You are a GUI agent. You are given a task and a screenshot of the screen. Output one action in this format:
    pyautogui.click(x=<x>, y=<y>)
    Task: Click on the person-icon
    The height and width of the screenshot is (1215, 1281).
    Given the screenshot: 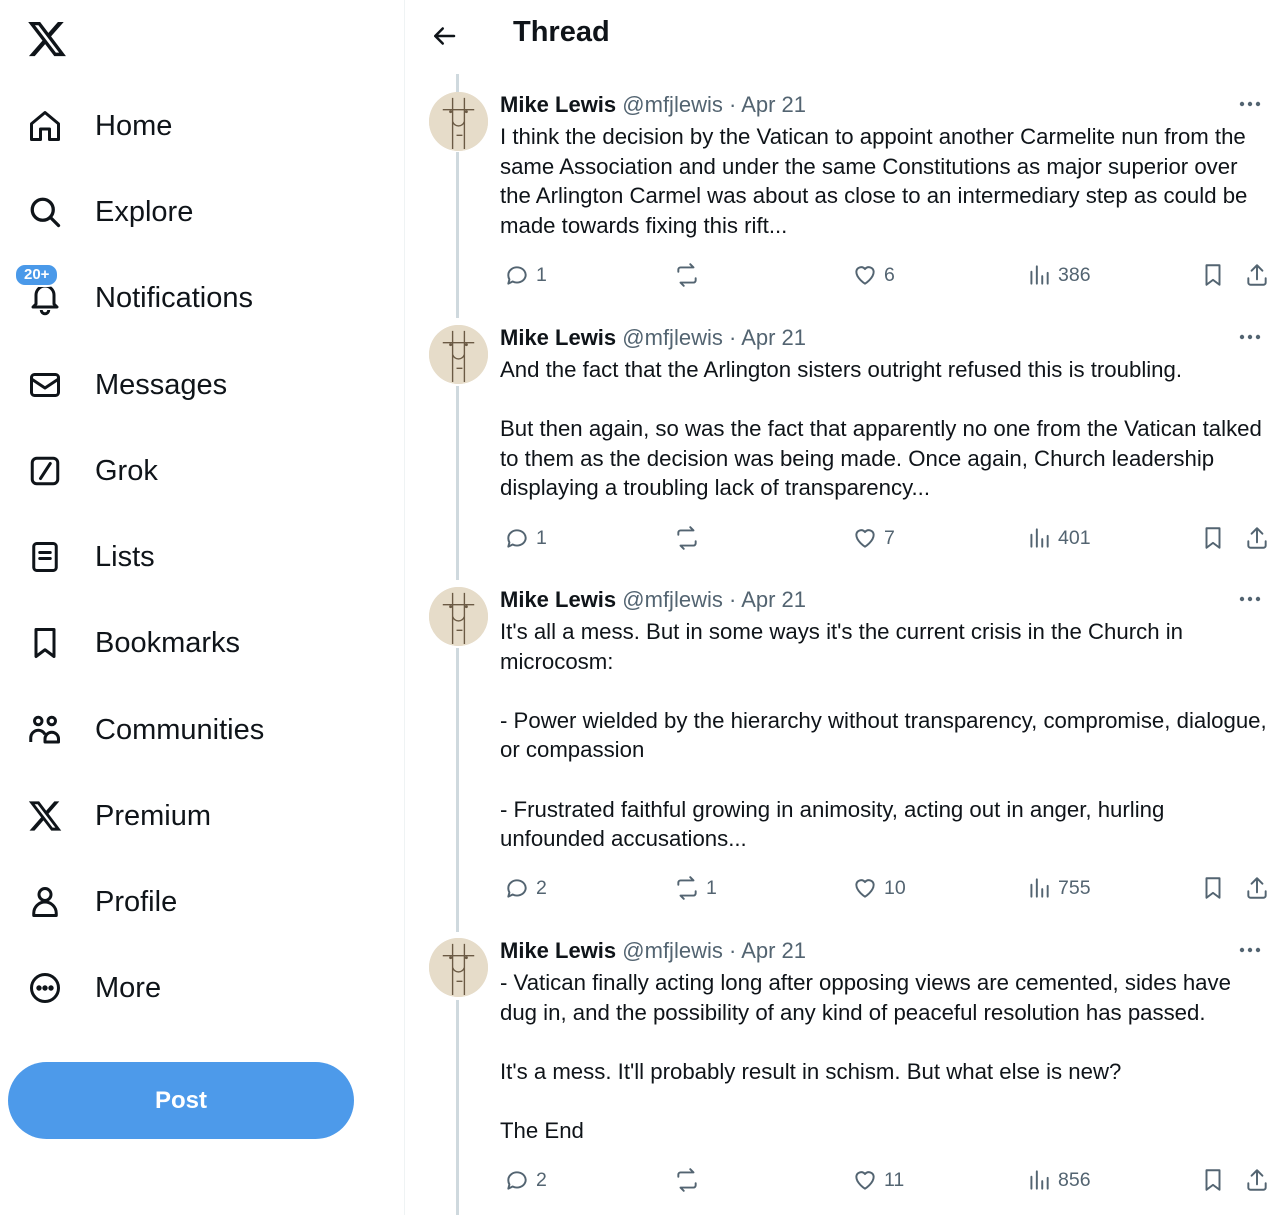 What is the action you would take?
    pyautogui.click(x=45, y=902)
    